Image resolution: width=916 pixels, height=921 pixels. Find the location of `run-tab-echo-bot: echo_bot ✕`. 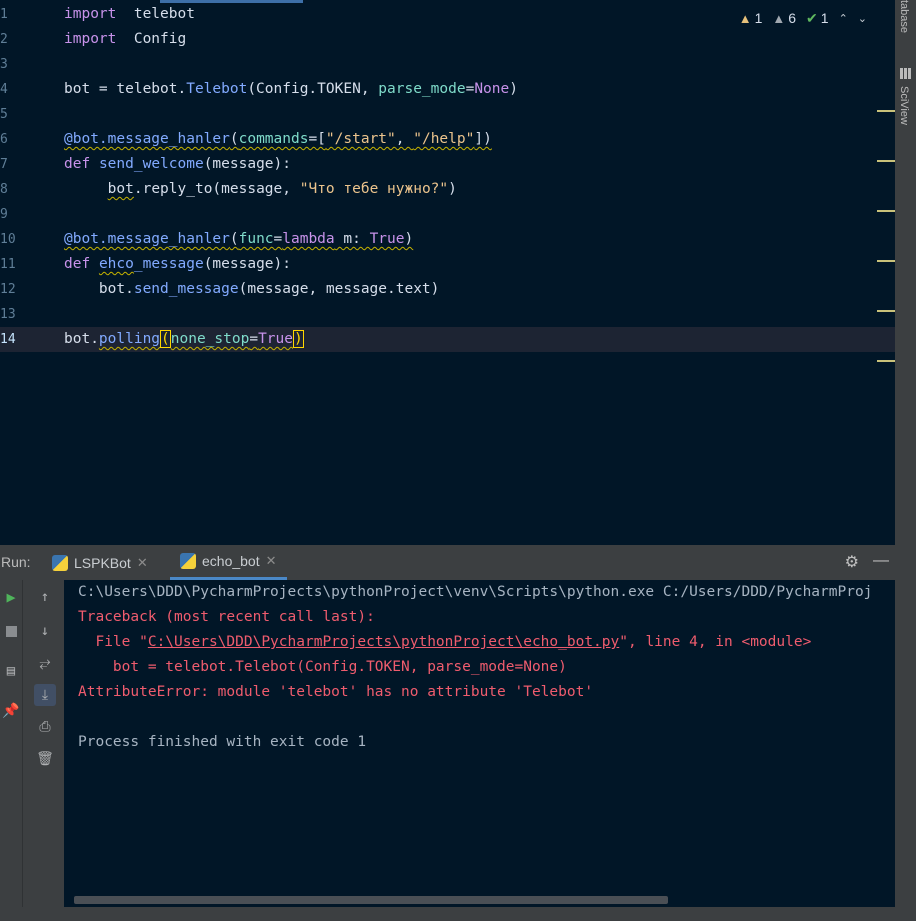

run-tab-echo-bot: echo_bot ✕ is located at coordinates (228, 562).